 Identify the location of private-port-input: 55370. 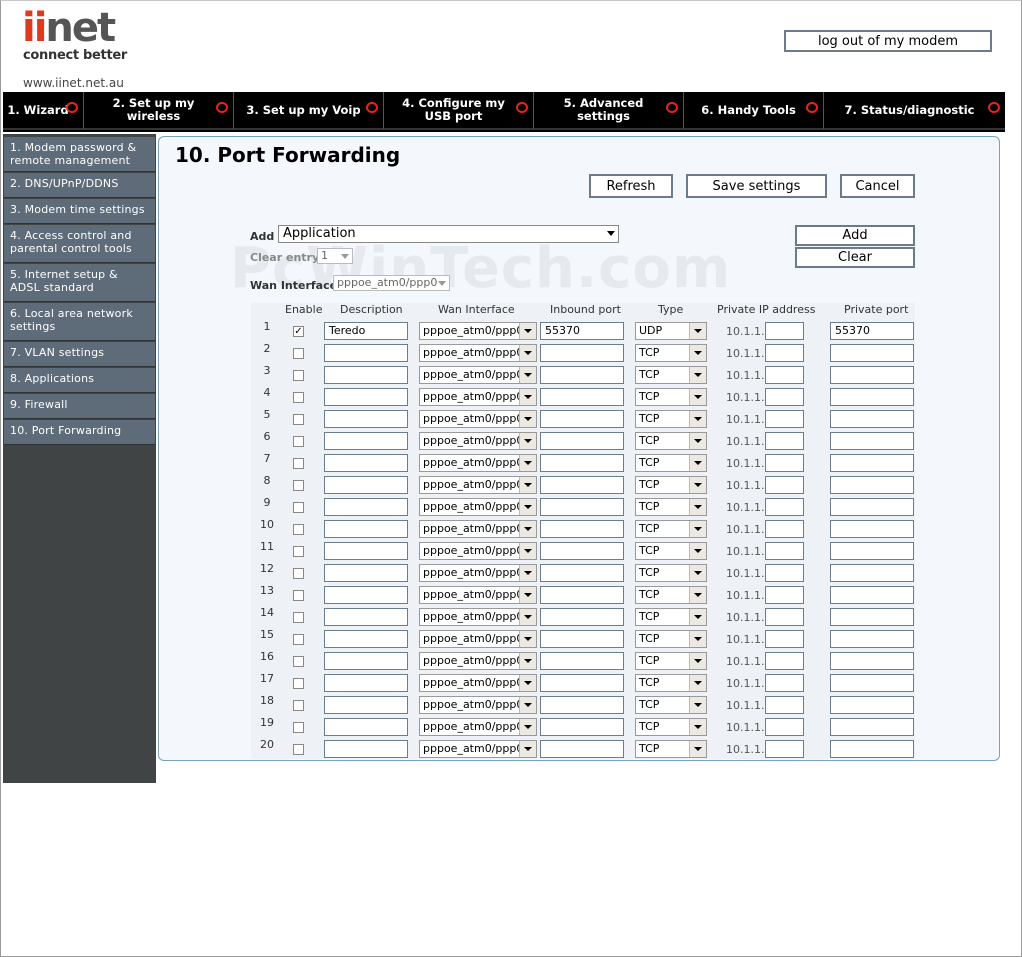
(872, 331).